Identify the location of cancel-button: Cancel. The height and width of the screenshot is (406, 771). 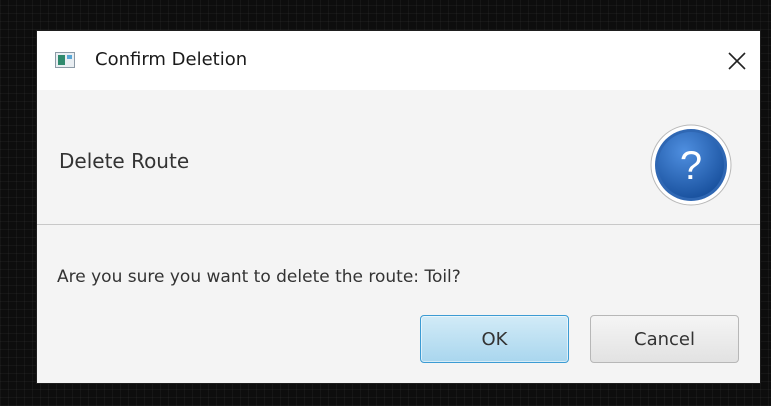
(664, 339).